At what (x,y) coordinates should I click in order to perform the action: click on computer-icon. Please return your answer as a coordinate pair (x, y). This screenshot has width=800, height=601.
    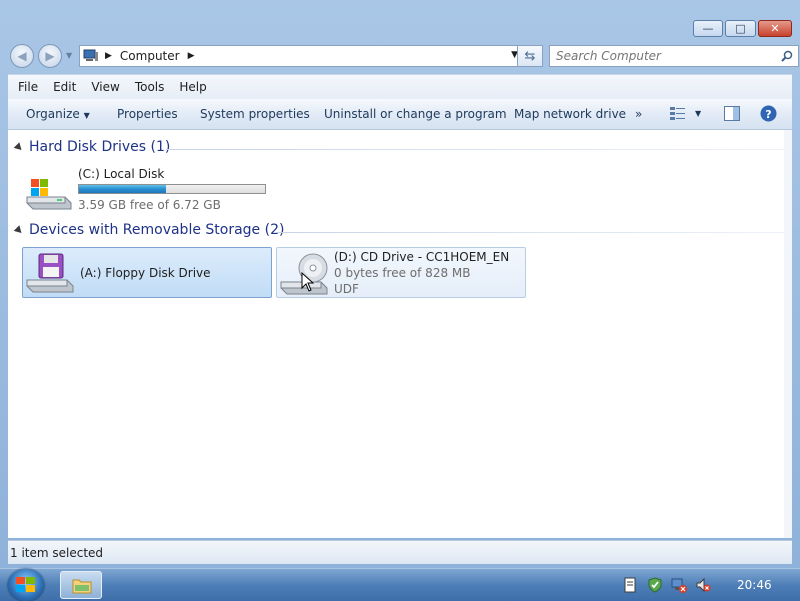
    Looking at the image, I should click on (90, 55).